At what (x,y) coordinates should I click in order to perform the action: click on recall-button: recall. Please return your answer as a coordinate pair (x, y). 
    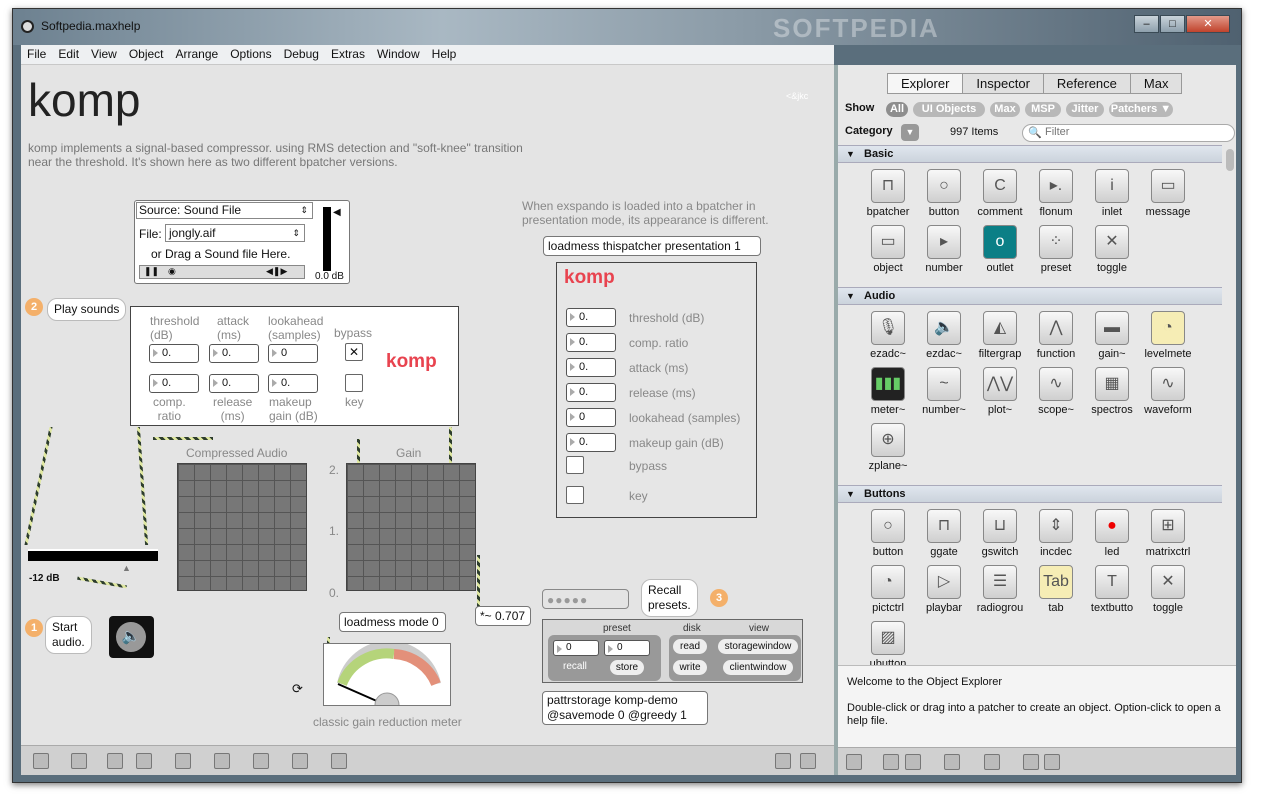
    Looking at the image, I should click on (575, 666).